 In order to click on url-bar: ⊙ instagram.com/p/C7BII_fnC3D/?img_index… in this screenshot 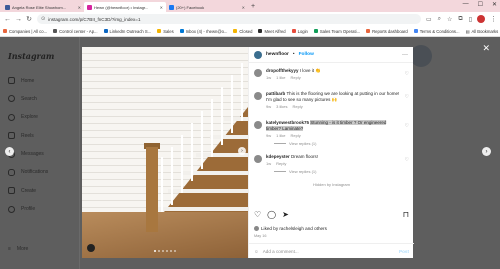, I will do `click(229, 19)`.